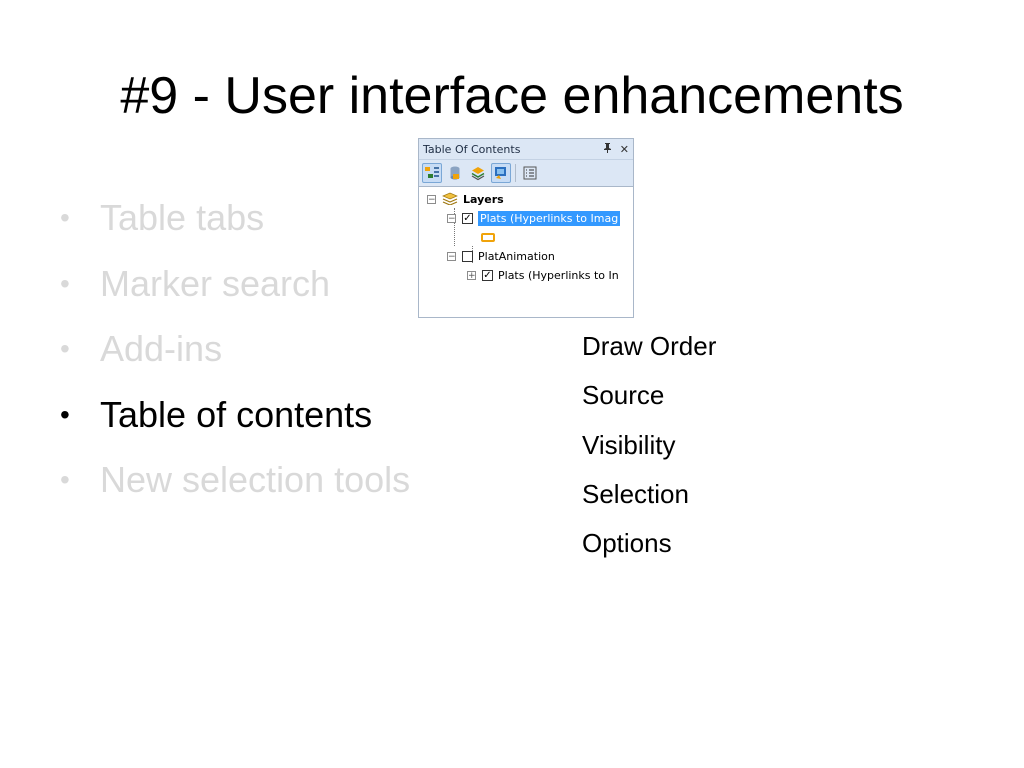  I want to click on tree-row-plats-child: + ✓ Plats (Hyperlinks to In, so click(526, 275).